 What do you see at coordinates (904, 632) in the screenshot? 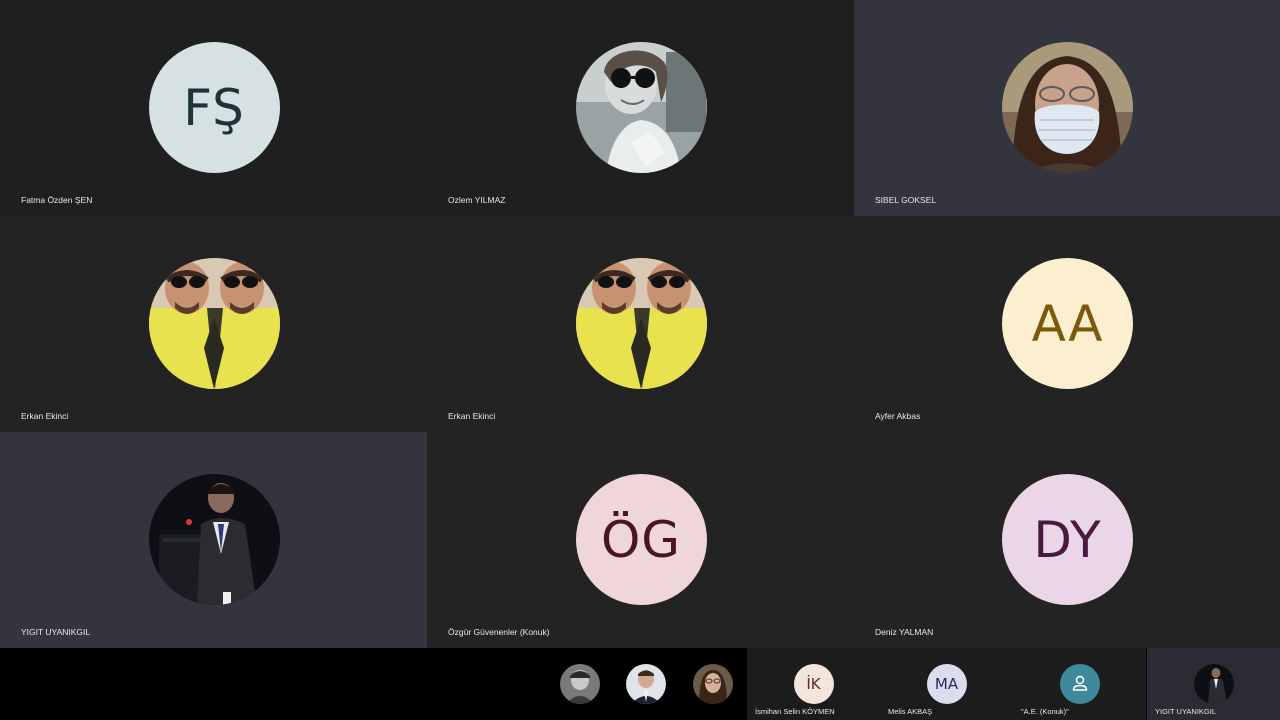
I see `participant-name: Deniz YALMAN` at bounding box center [904, 632].